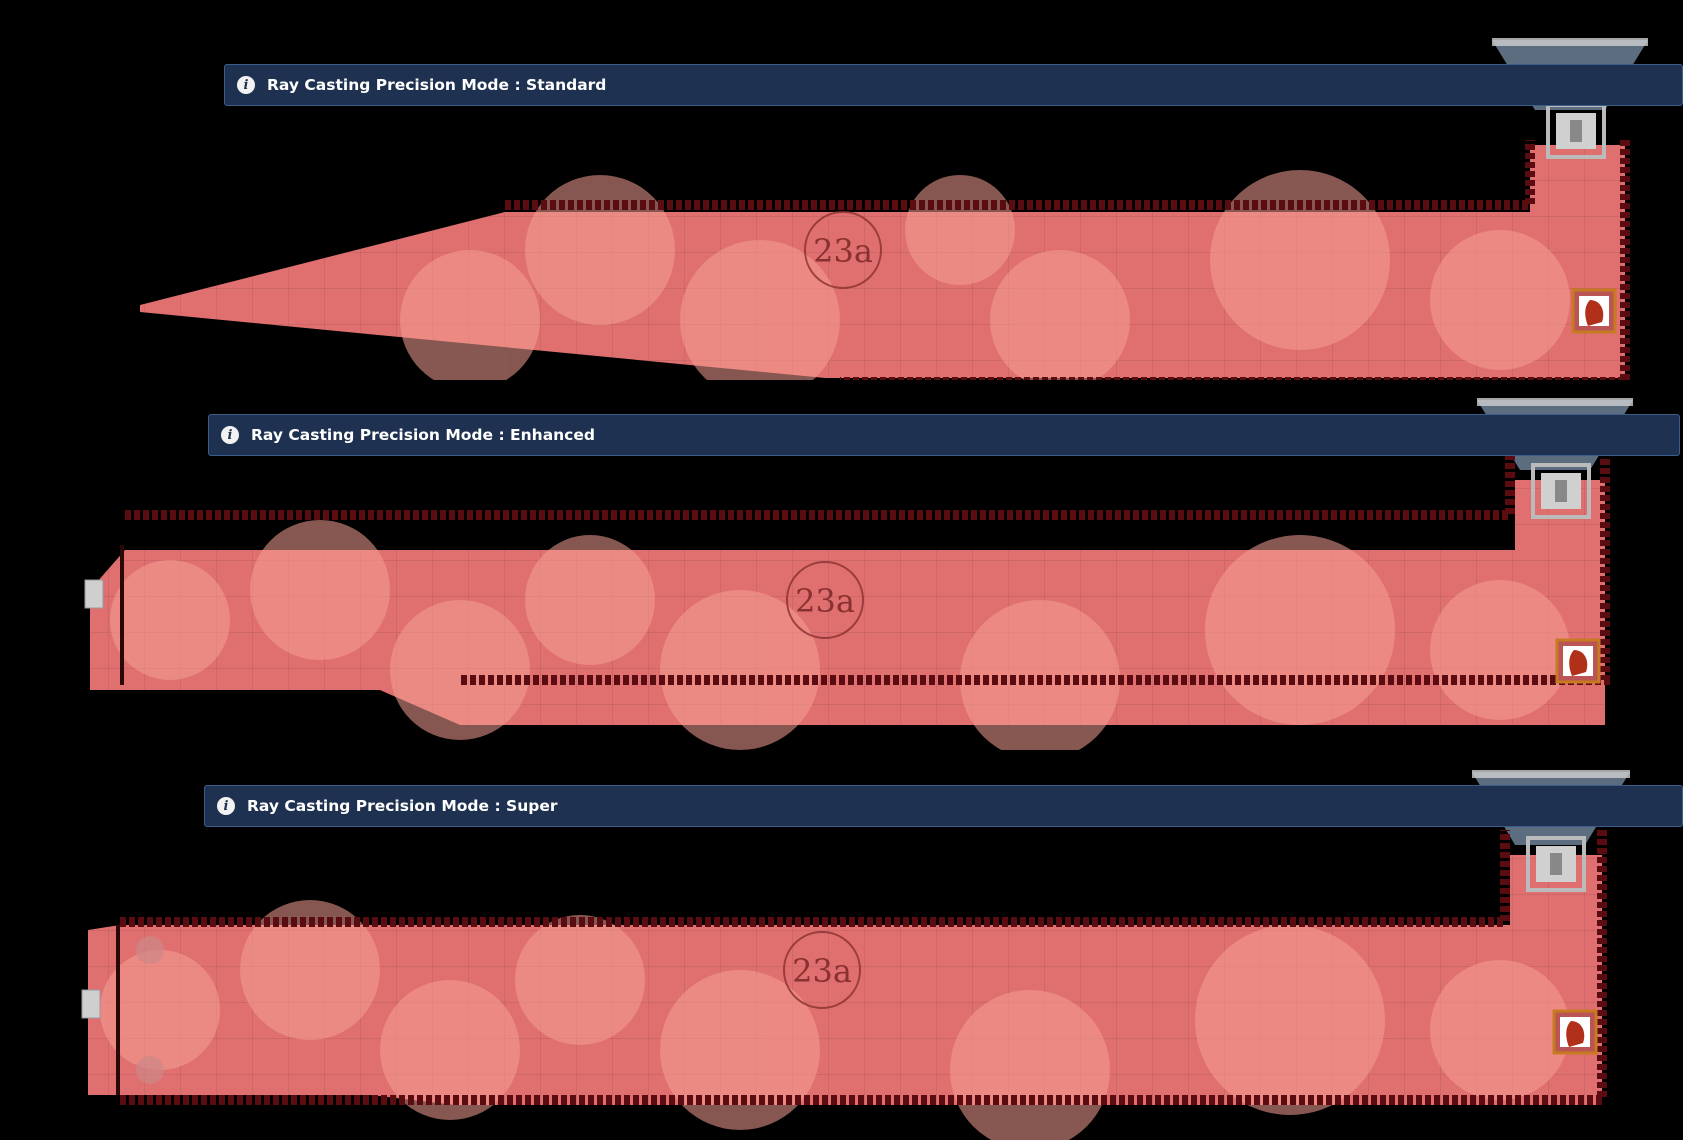 This screenshot has height=1140, width=1683. I want to click on notice-text: Ray Casting Precision Mode : Standard, so click(437, 85).